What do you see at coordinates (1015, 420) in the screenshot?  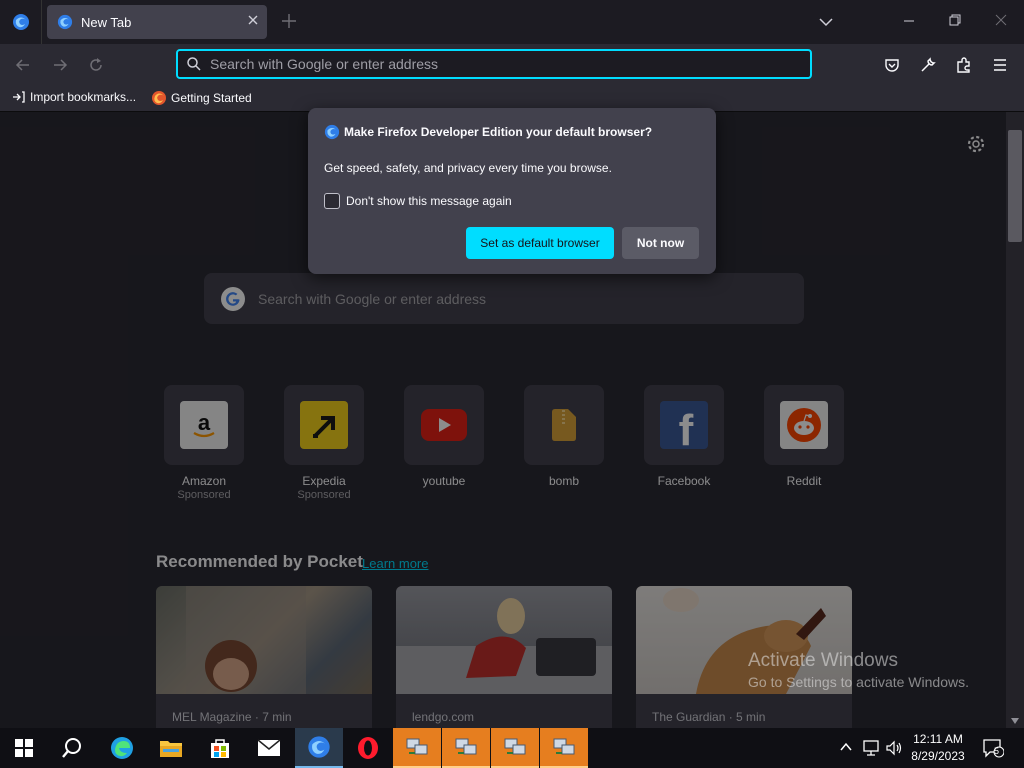 I see `vertical-scrollbar` at bounding box center [1015, 420].